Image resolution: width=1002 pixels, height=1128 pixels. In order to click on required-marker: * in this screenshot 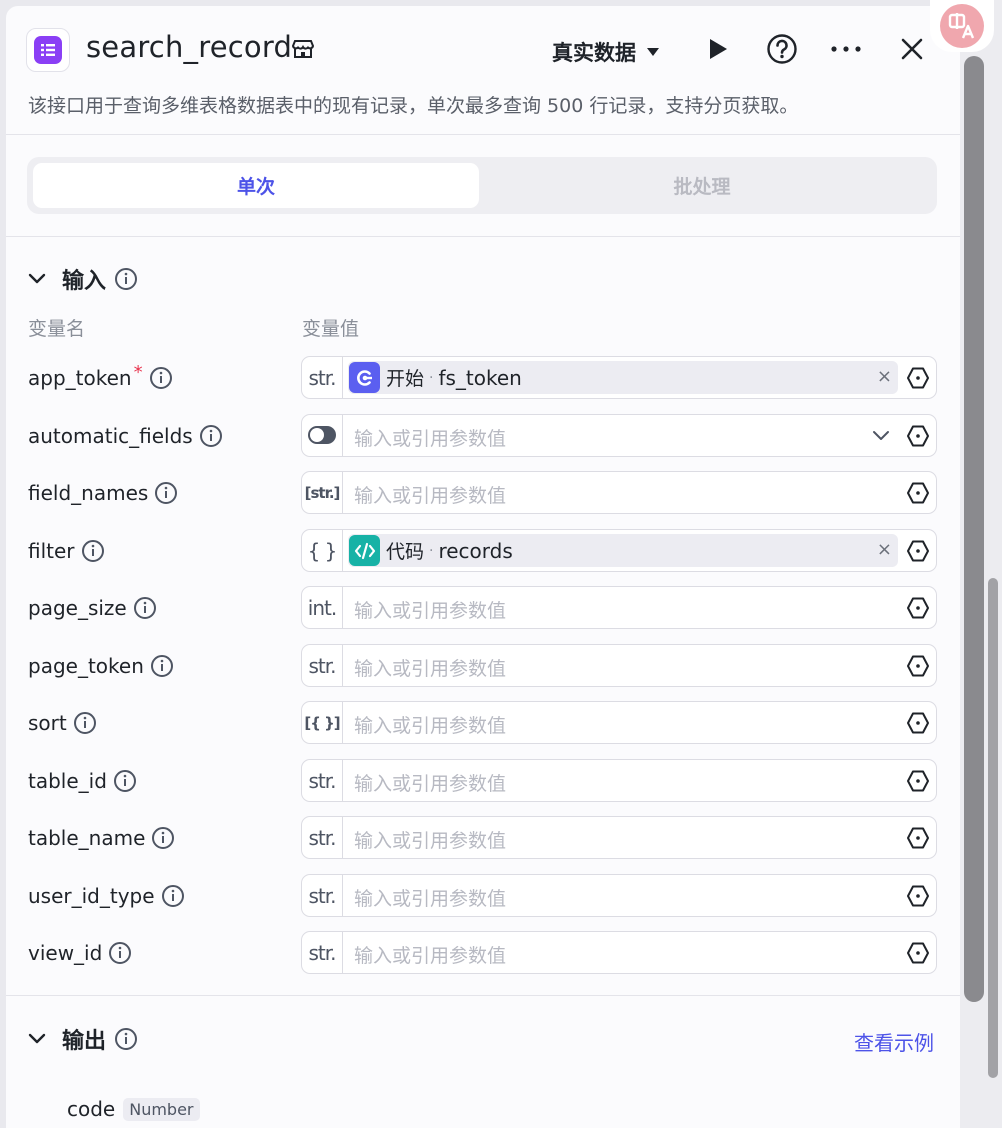, I will do `click(138, 372)`.